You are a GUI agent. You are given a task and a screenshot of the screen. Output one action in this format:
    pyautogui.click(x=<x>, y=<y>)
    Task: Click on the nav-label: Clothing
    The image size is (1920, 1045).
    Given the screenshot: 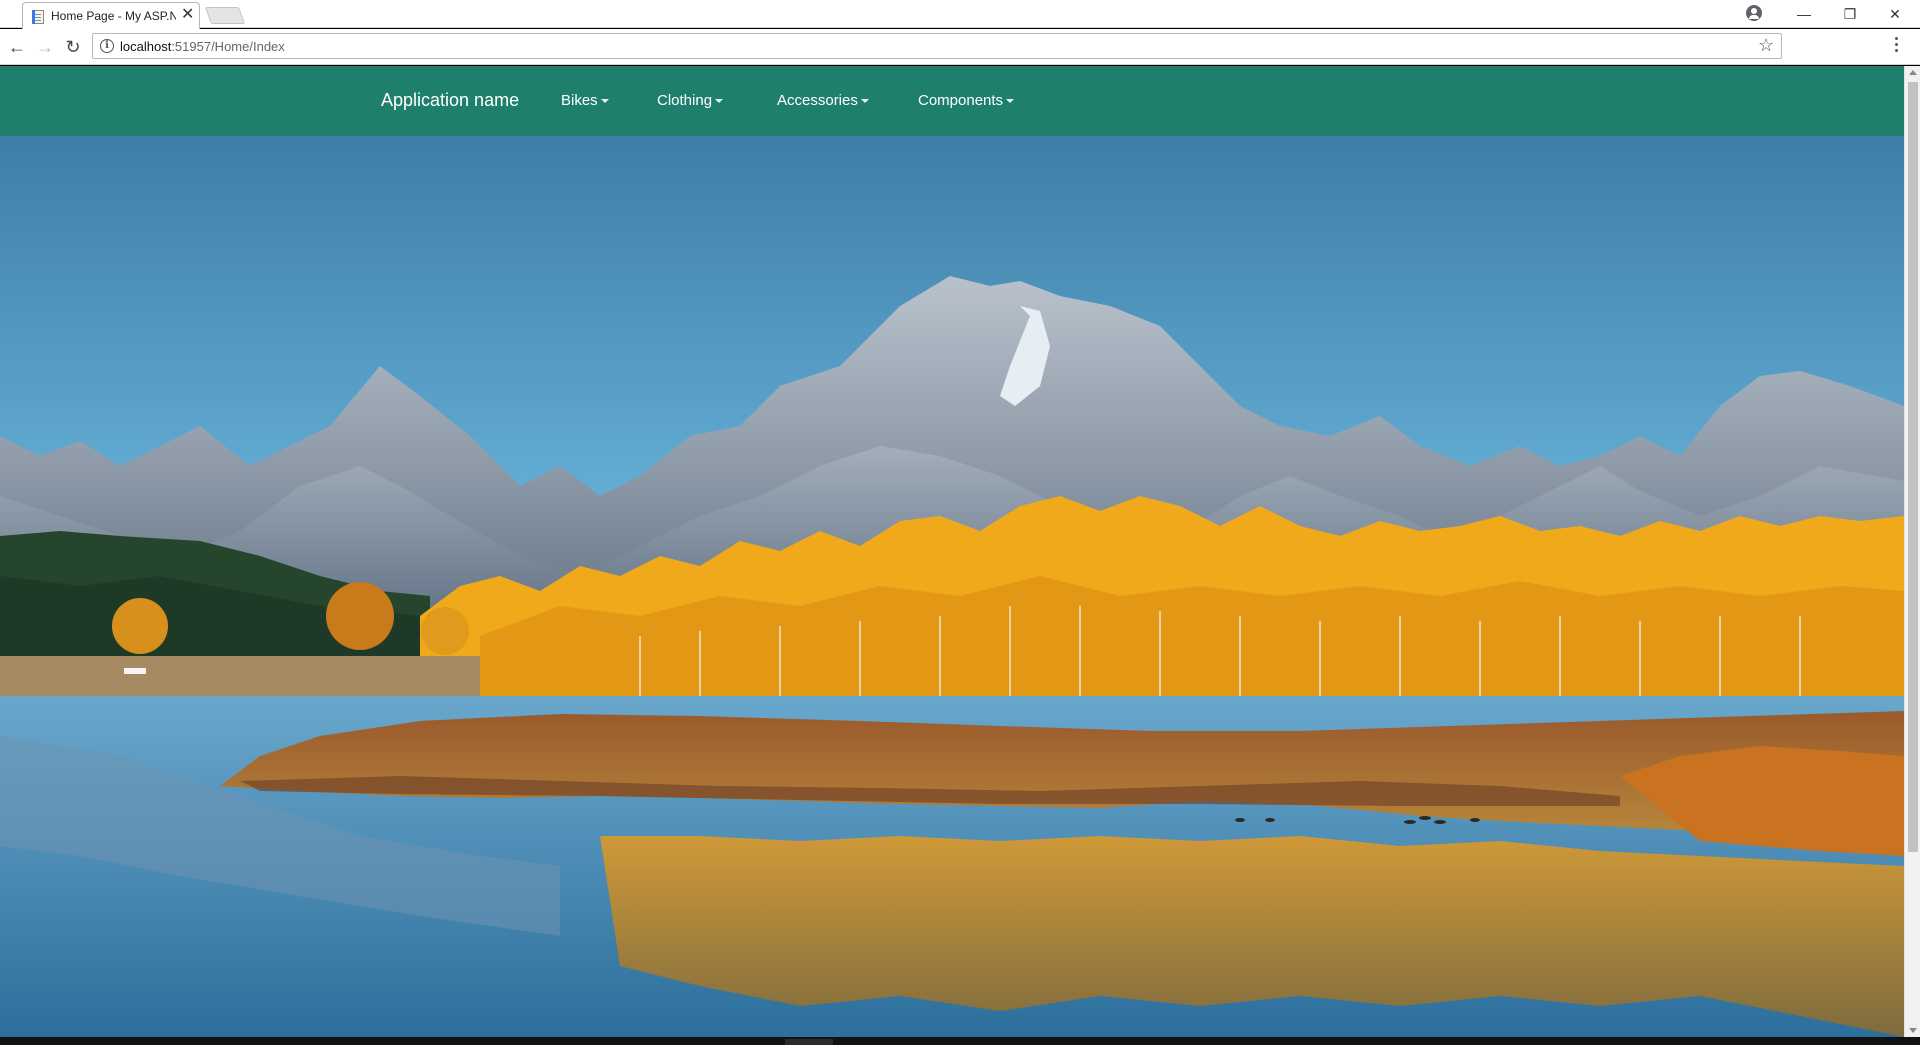 What is the action you would take?
    pyautogui.click(x=685, y=100)
    